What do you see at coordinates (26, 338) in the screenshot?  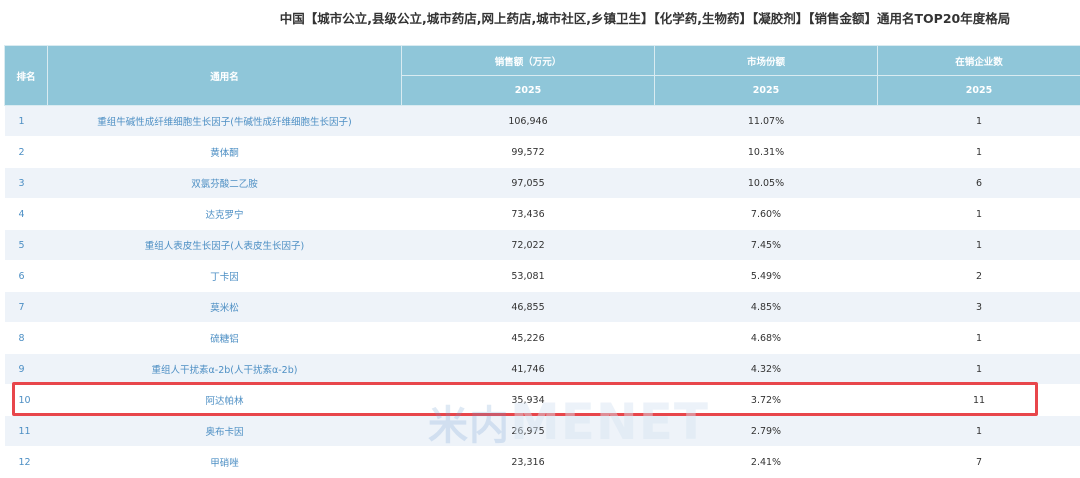 I see `rank-cell: 8` at bounding box center [26, 338].